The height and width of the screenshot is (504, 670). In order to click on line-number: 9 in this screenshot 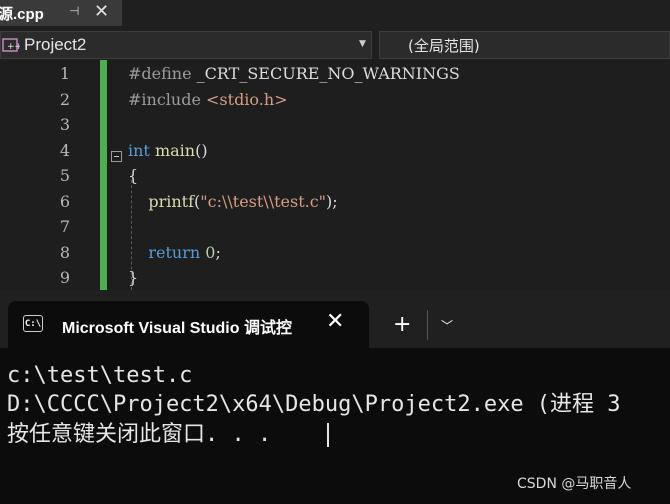, I will do `click(64, 277)`.